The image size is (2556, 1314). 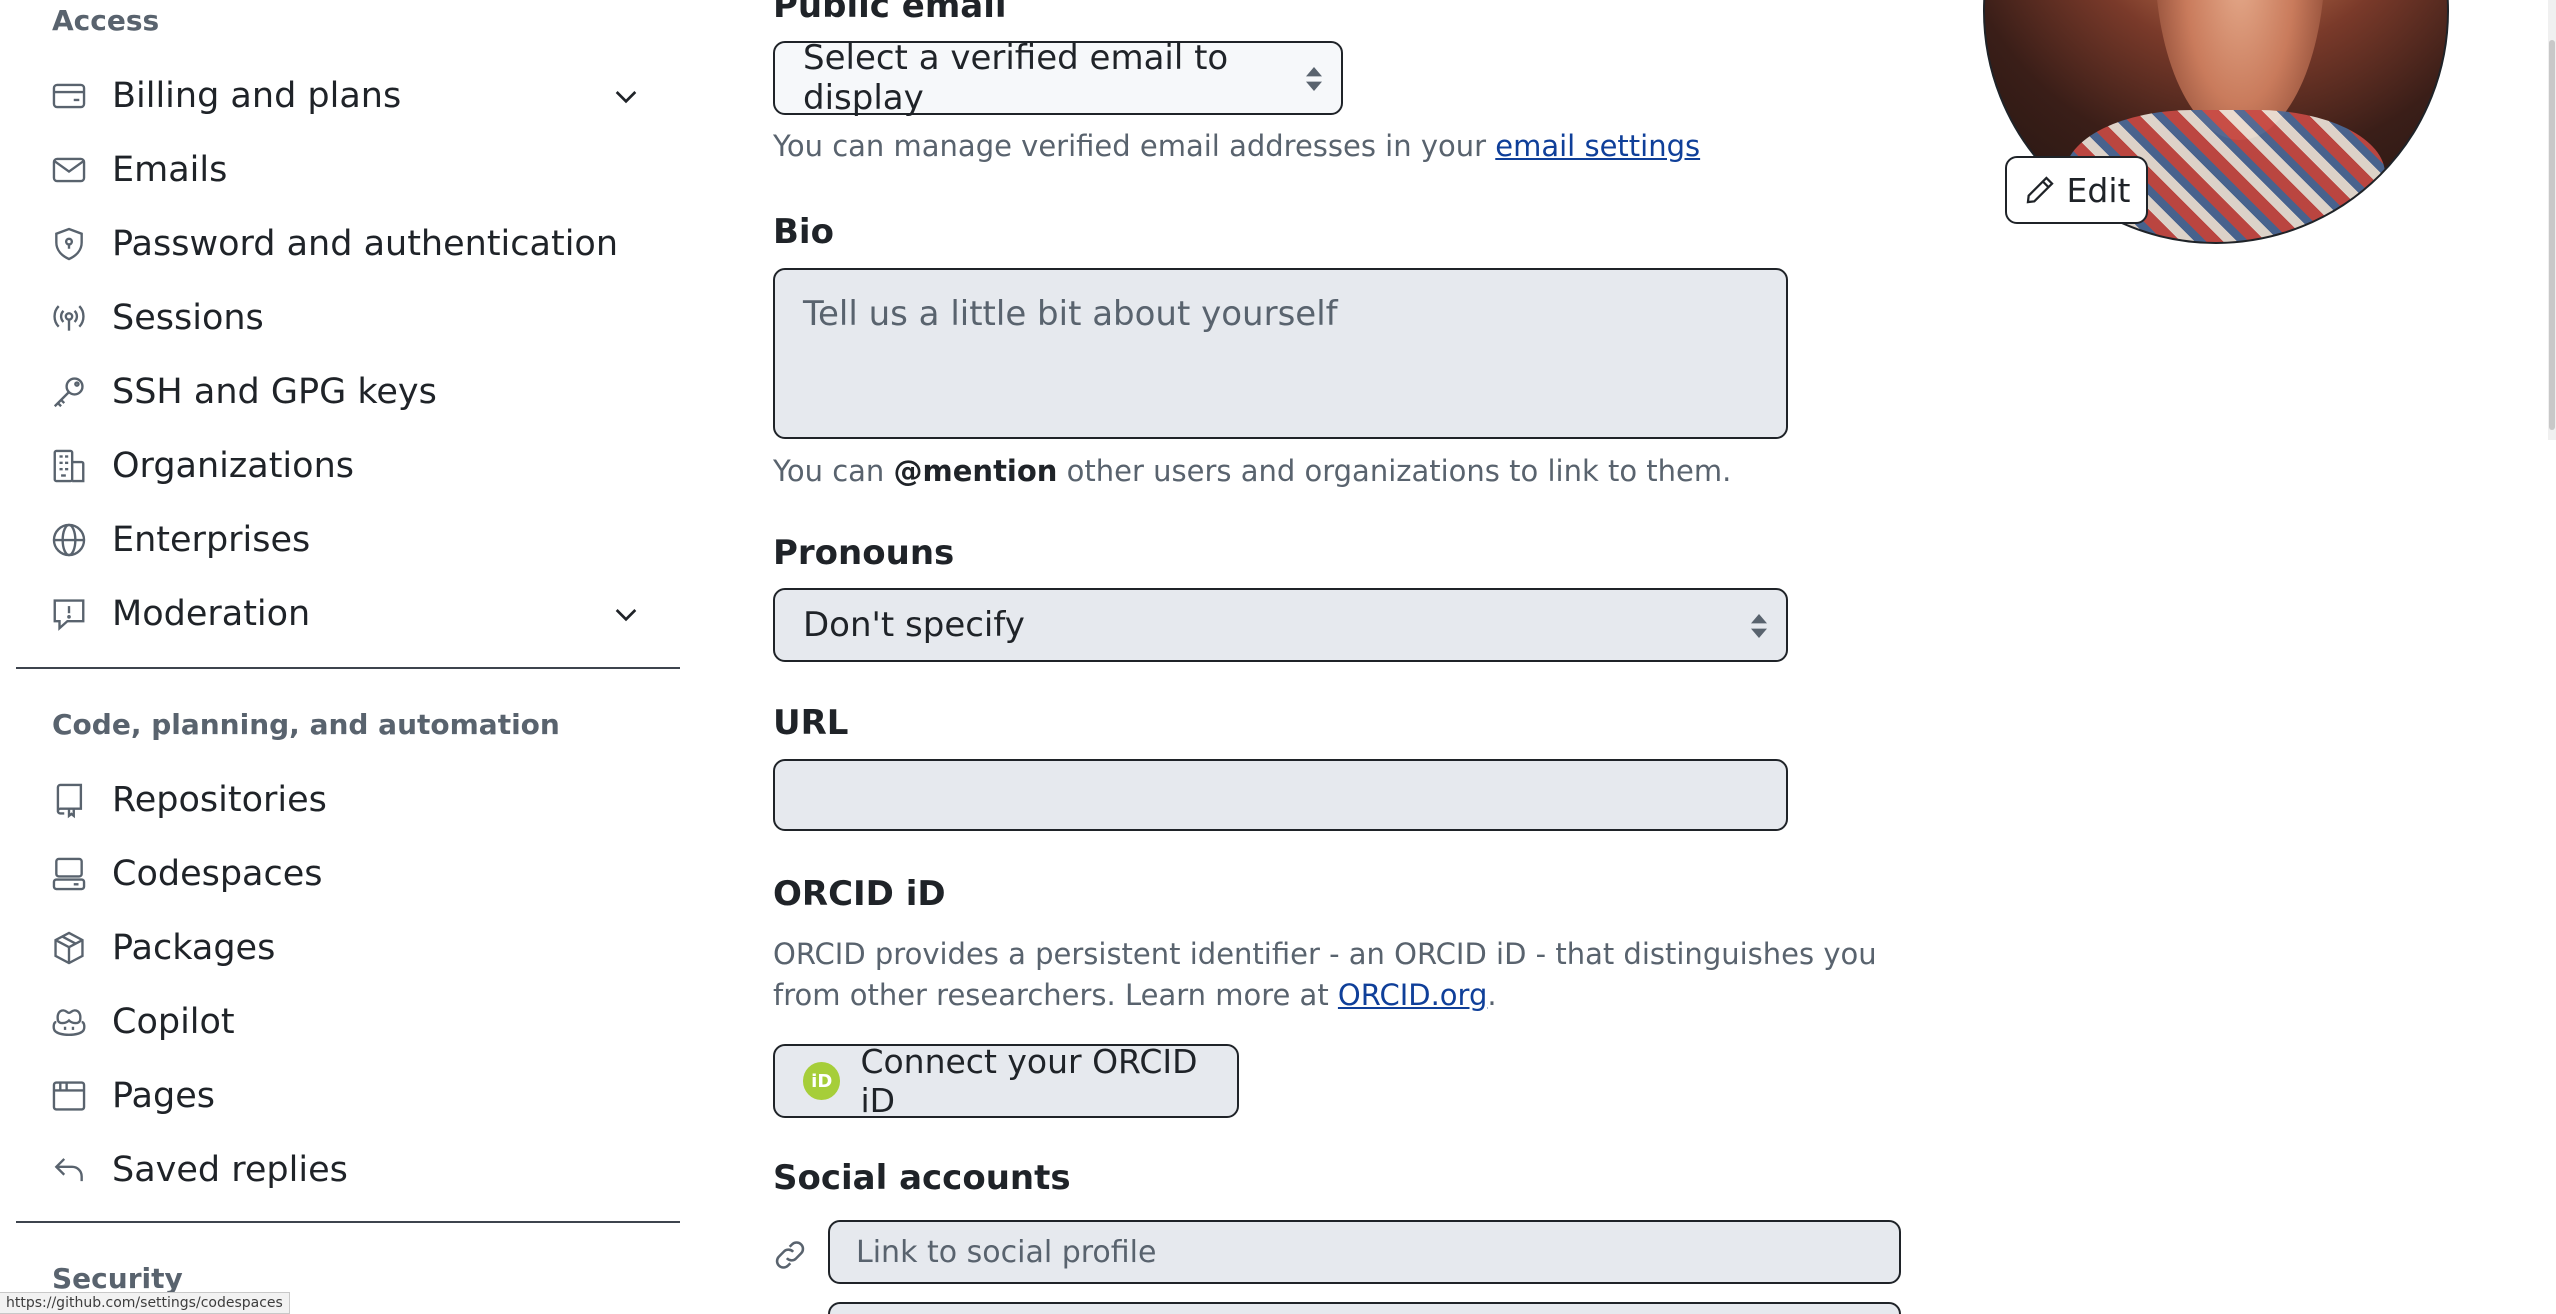 I want to click on sidebar-item-label: Moderation, so click(x=211, y=614).